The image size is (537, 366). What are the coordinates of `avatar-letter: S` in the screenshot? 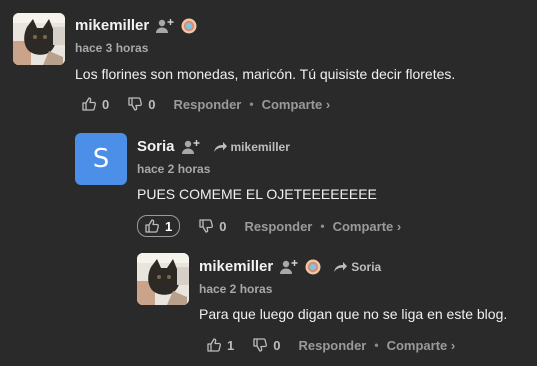 It's located at (101, 159).